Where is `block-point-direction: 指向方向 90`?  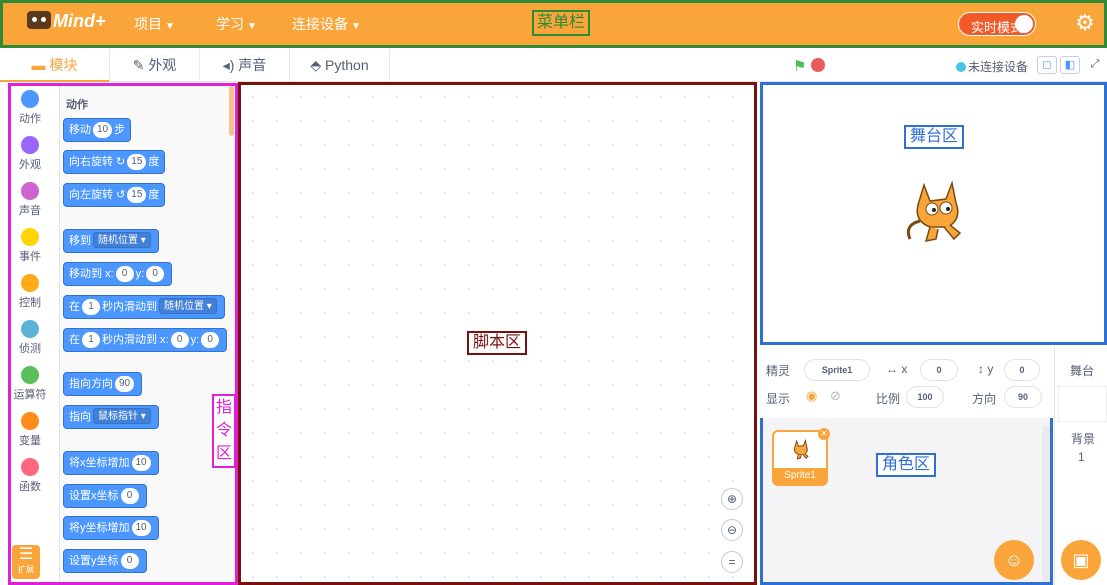
block-point-direction: 指向方向 90 is located at coordinates (103, 384).